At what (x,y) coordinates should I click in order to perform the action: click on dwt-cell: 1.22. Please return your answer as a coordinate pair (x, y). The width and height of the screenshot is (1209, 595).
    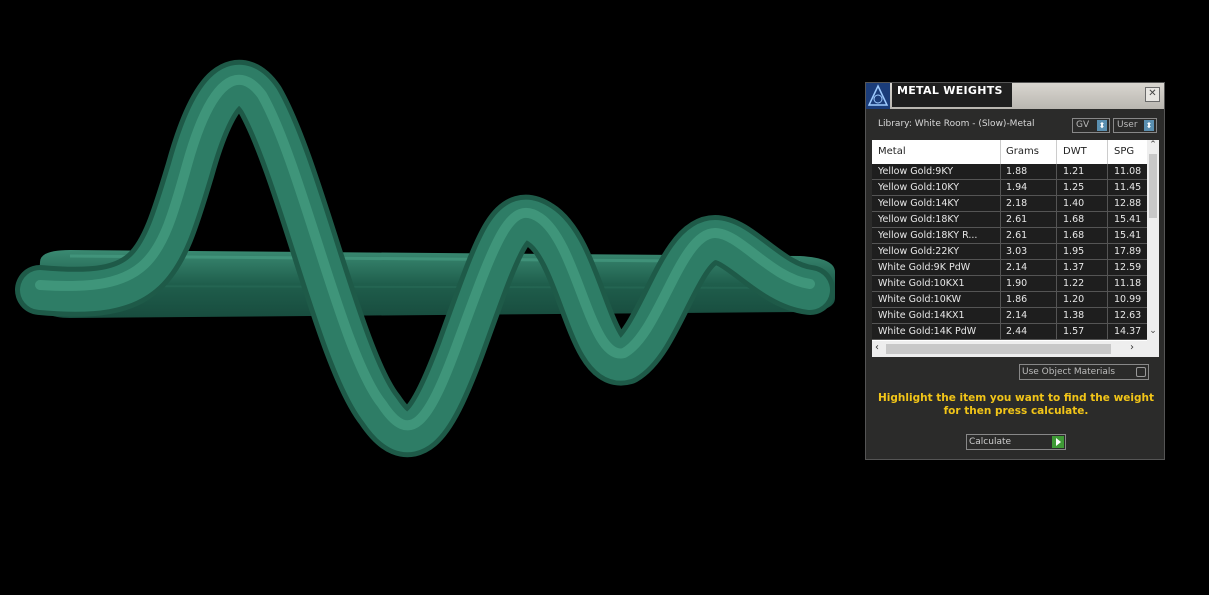
    Looking at the image, I should click on (1074, 283).